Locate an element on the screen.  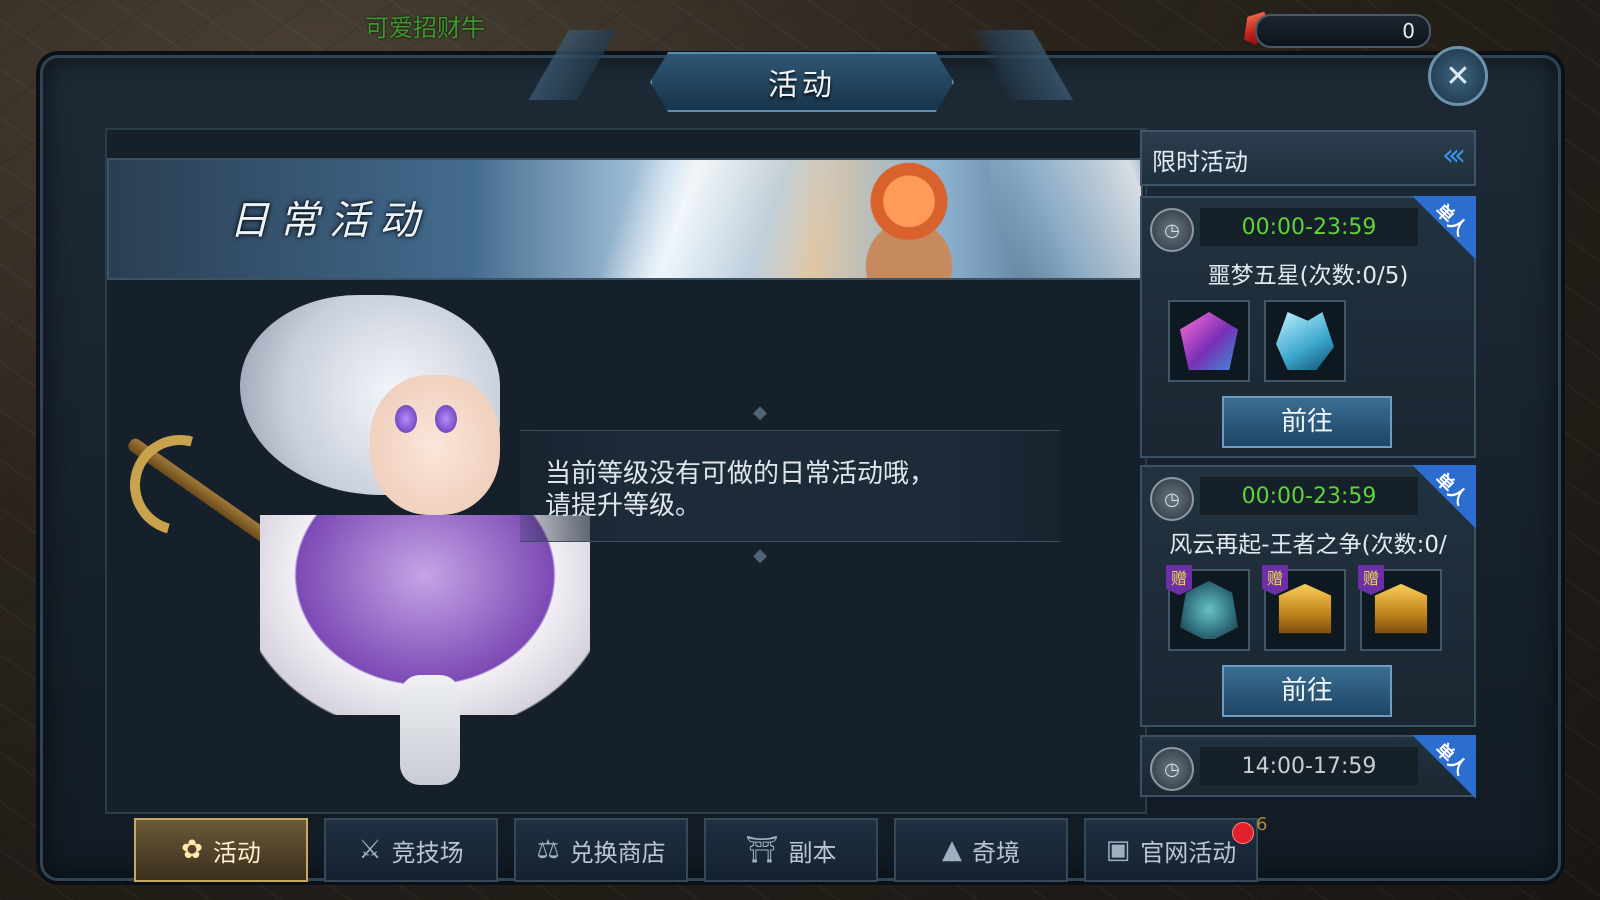
mountain-icon: ▲ is located at coordinates (952, 850).